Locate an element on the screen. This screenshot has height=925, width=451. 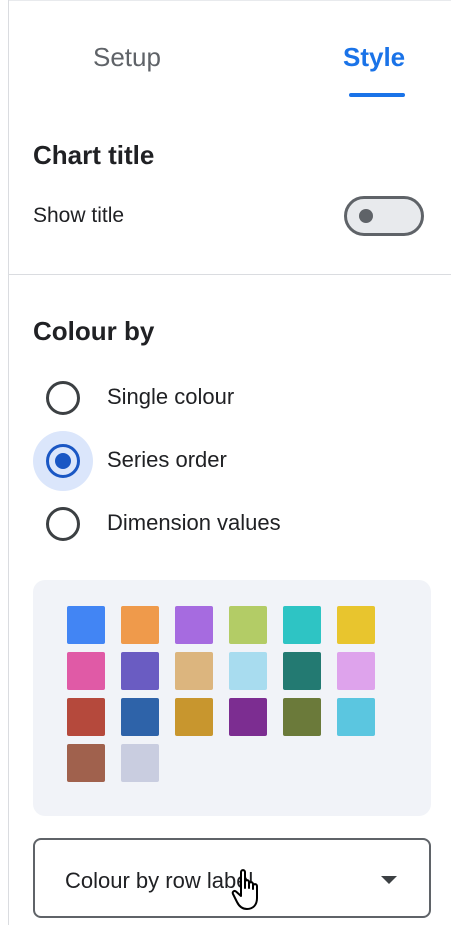
caret-down-icon is located at coordinates (389, 880).